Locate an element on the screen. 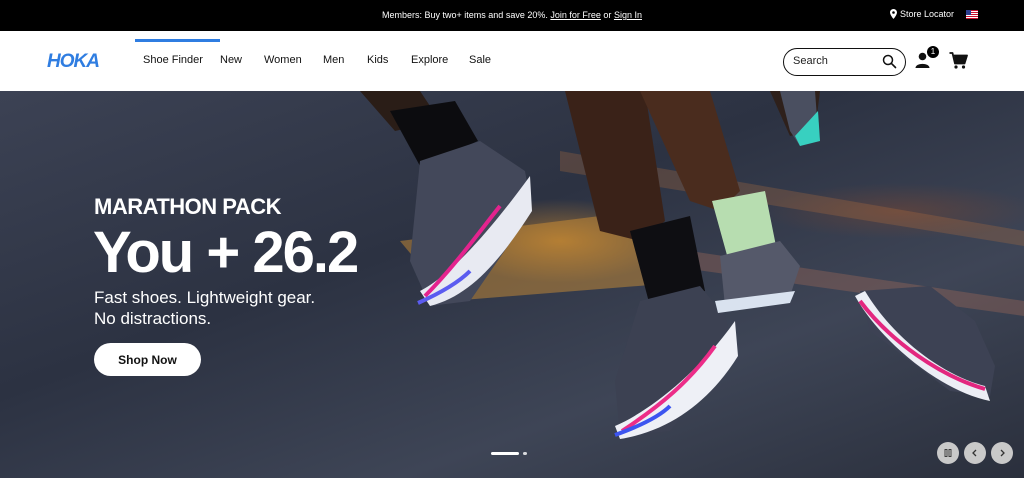 This screenshot has height=478, width=1024. us-flag-icon is located at coordinates (972, 14).